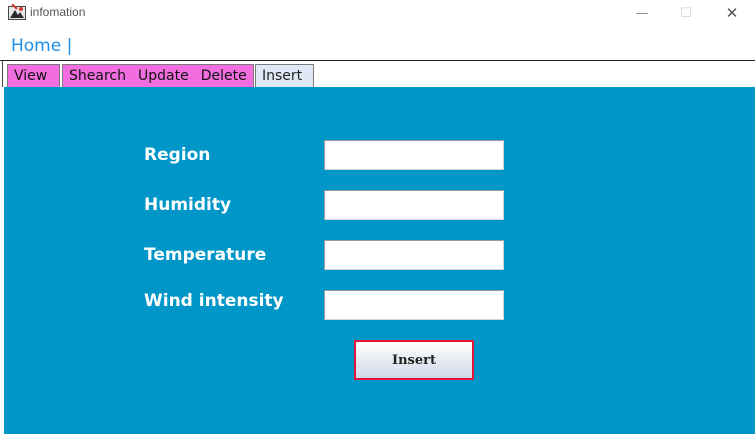  I want to click on title-bar: infomation — ☐ ✕, so click(377, 13).